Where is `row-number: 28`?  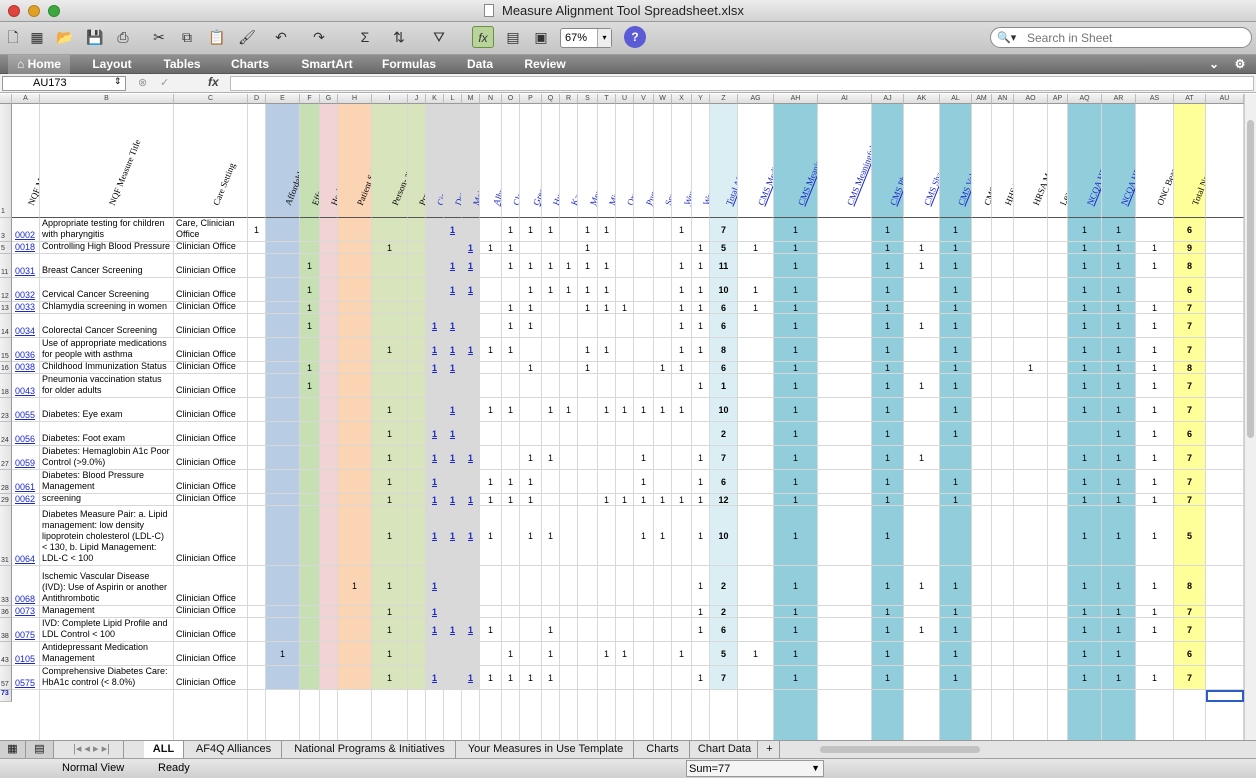
row-number: 28 is located at coordinates (6, 482).